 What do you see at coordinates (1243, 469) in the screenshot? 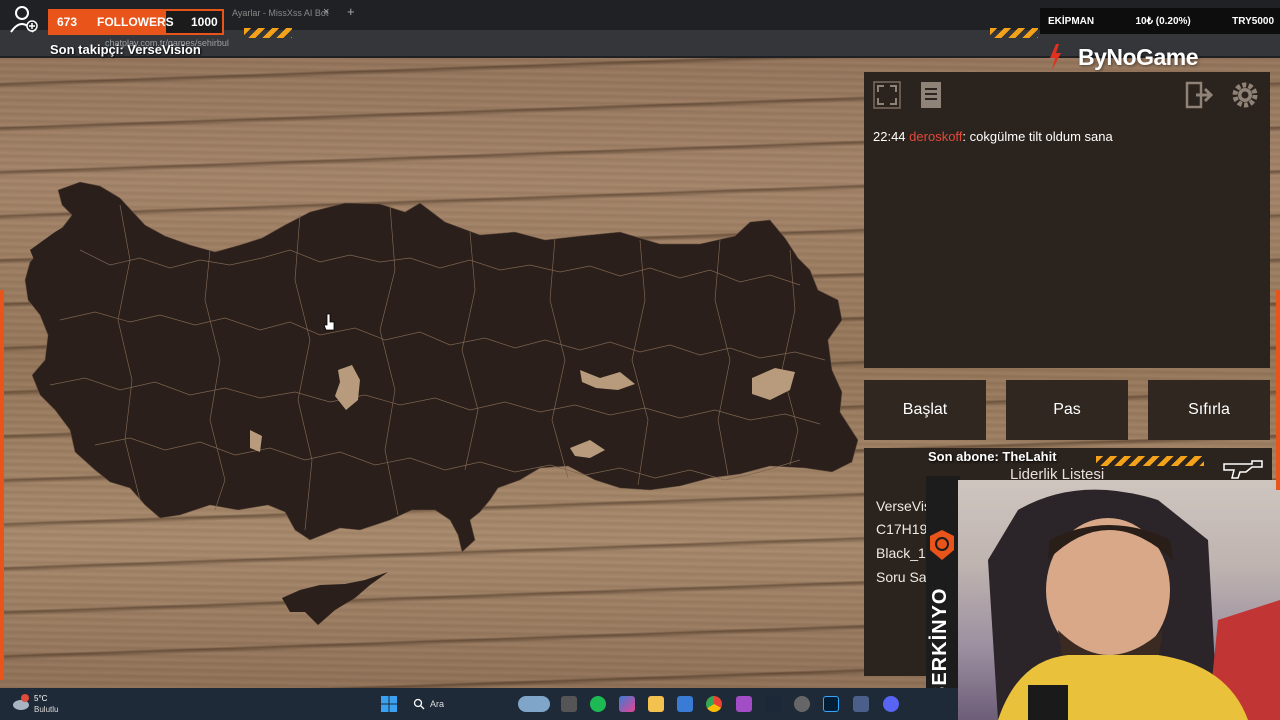
I see `rifle-icon` at bounding box center [1243, 469].